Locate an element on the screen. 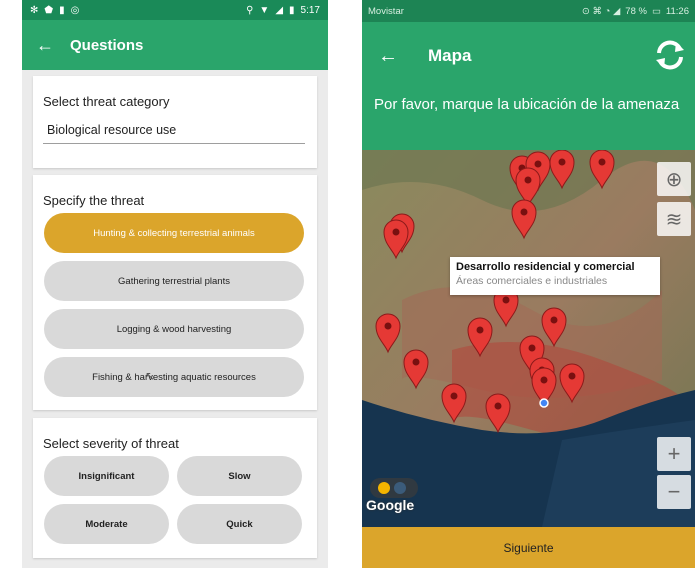 The width and height of the screenshot is (695, 568). wifi-icon: ▼ is located at coordinates (264, 10).